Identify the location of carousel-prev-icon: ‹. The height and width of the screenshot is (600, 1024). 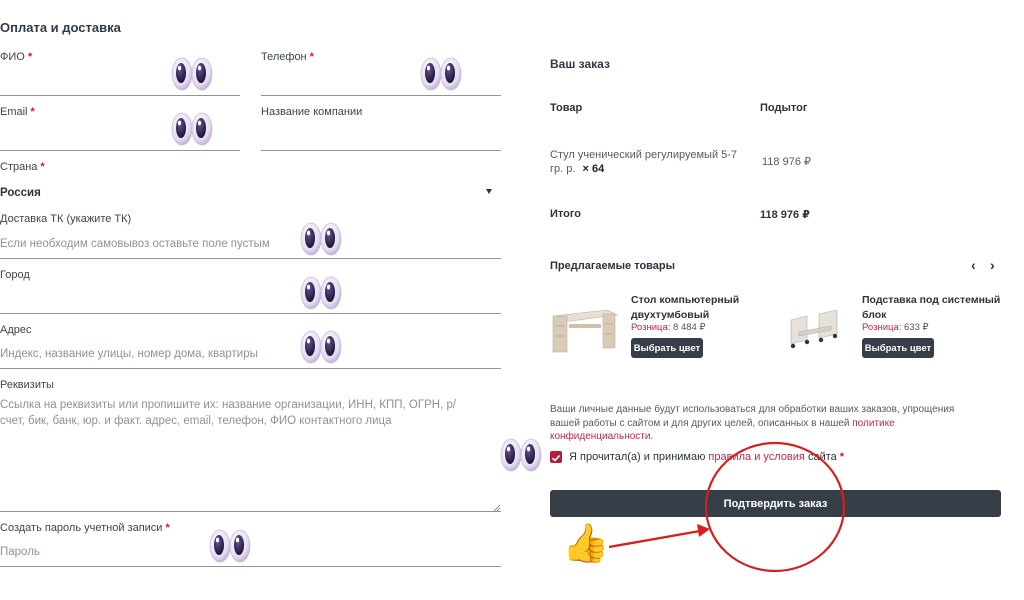
(973, 265).